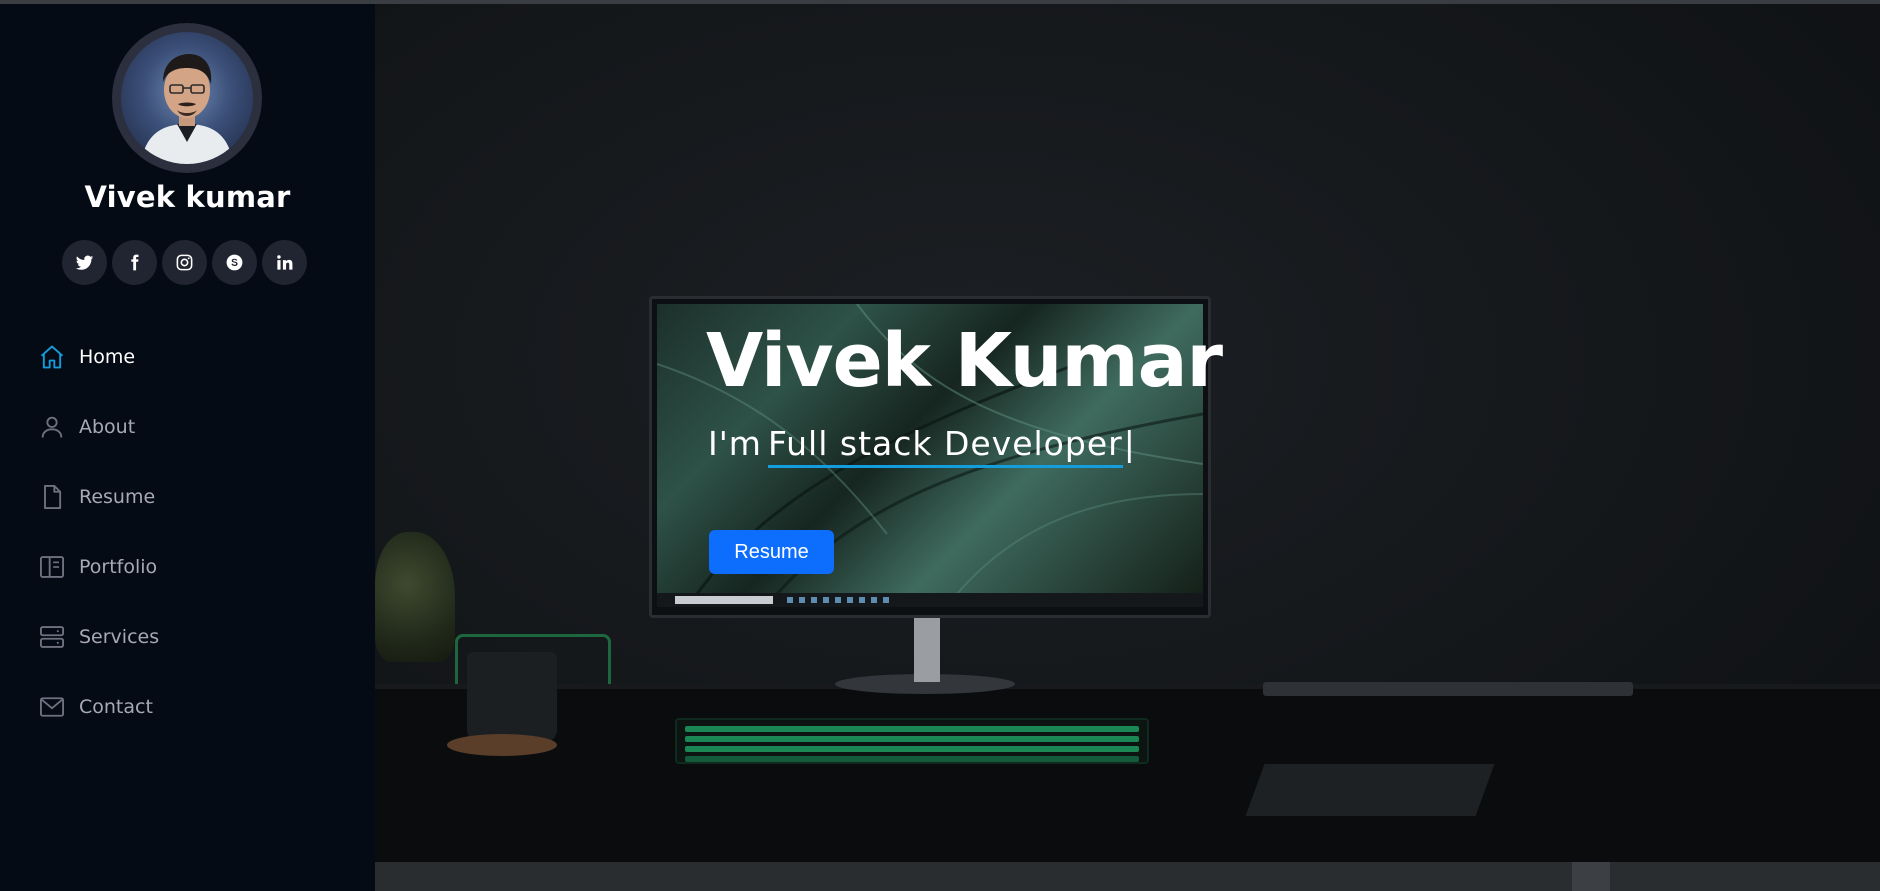 Image resolution: width=1880 pixels, height=891 pixels. I want to click on nav-item-home: Home, so click(187, 357).